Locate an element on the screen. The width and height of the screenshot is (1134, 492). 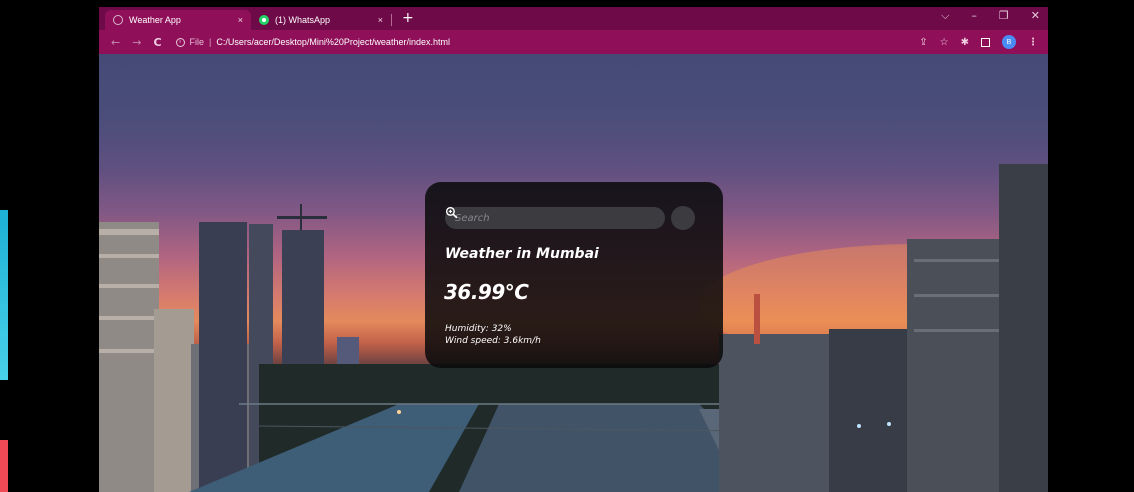
profile-avatar: B is located at coordinates (1009, 42).